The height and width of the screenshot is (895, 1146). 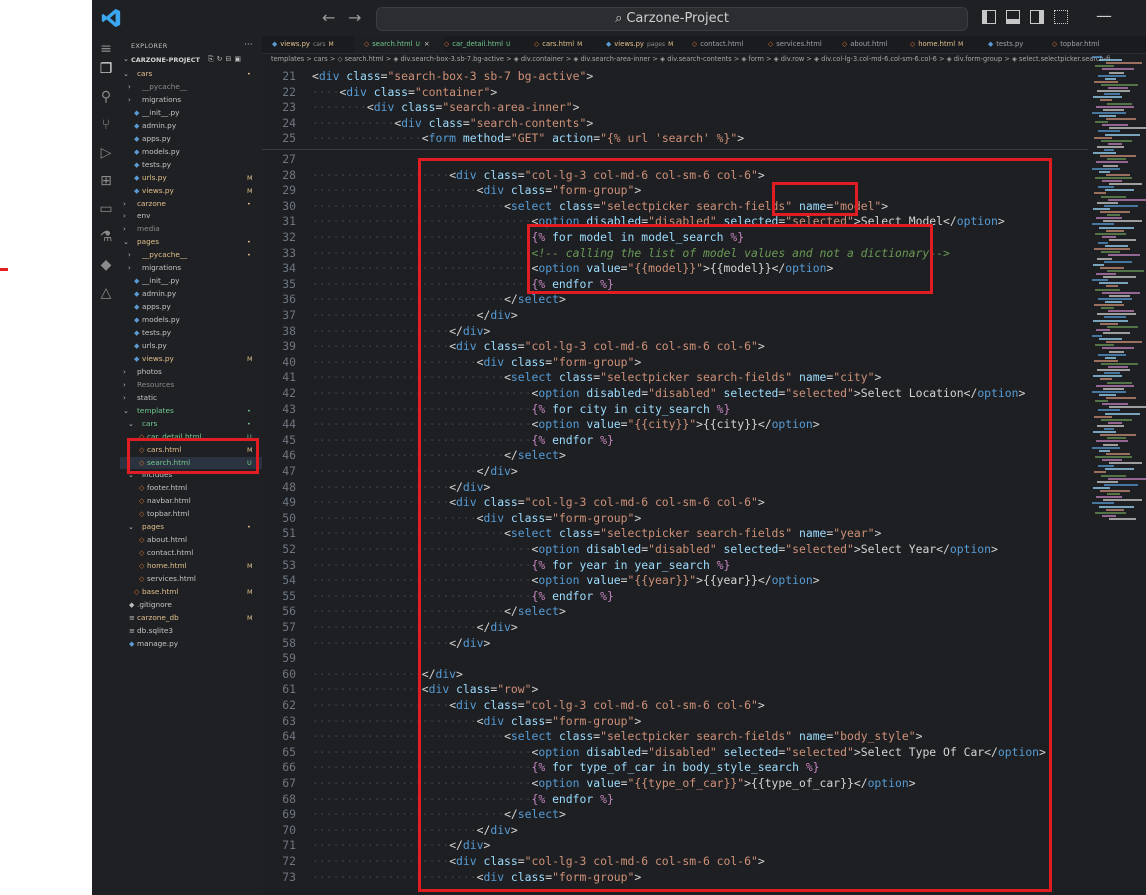 I want to click on file-item: ◇ services.html, so click(x=191, y=579).